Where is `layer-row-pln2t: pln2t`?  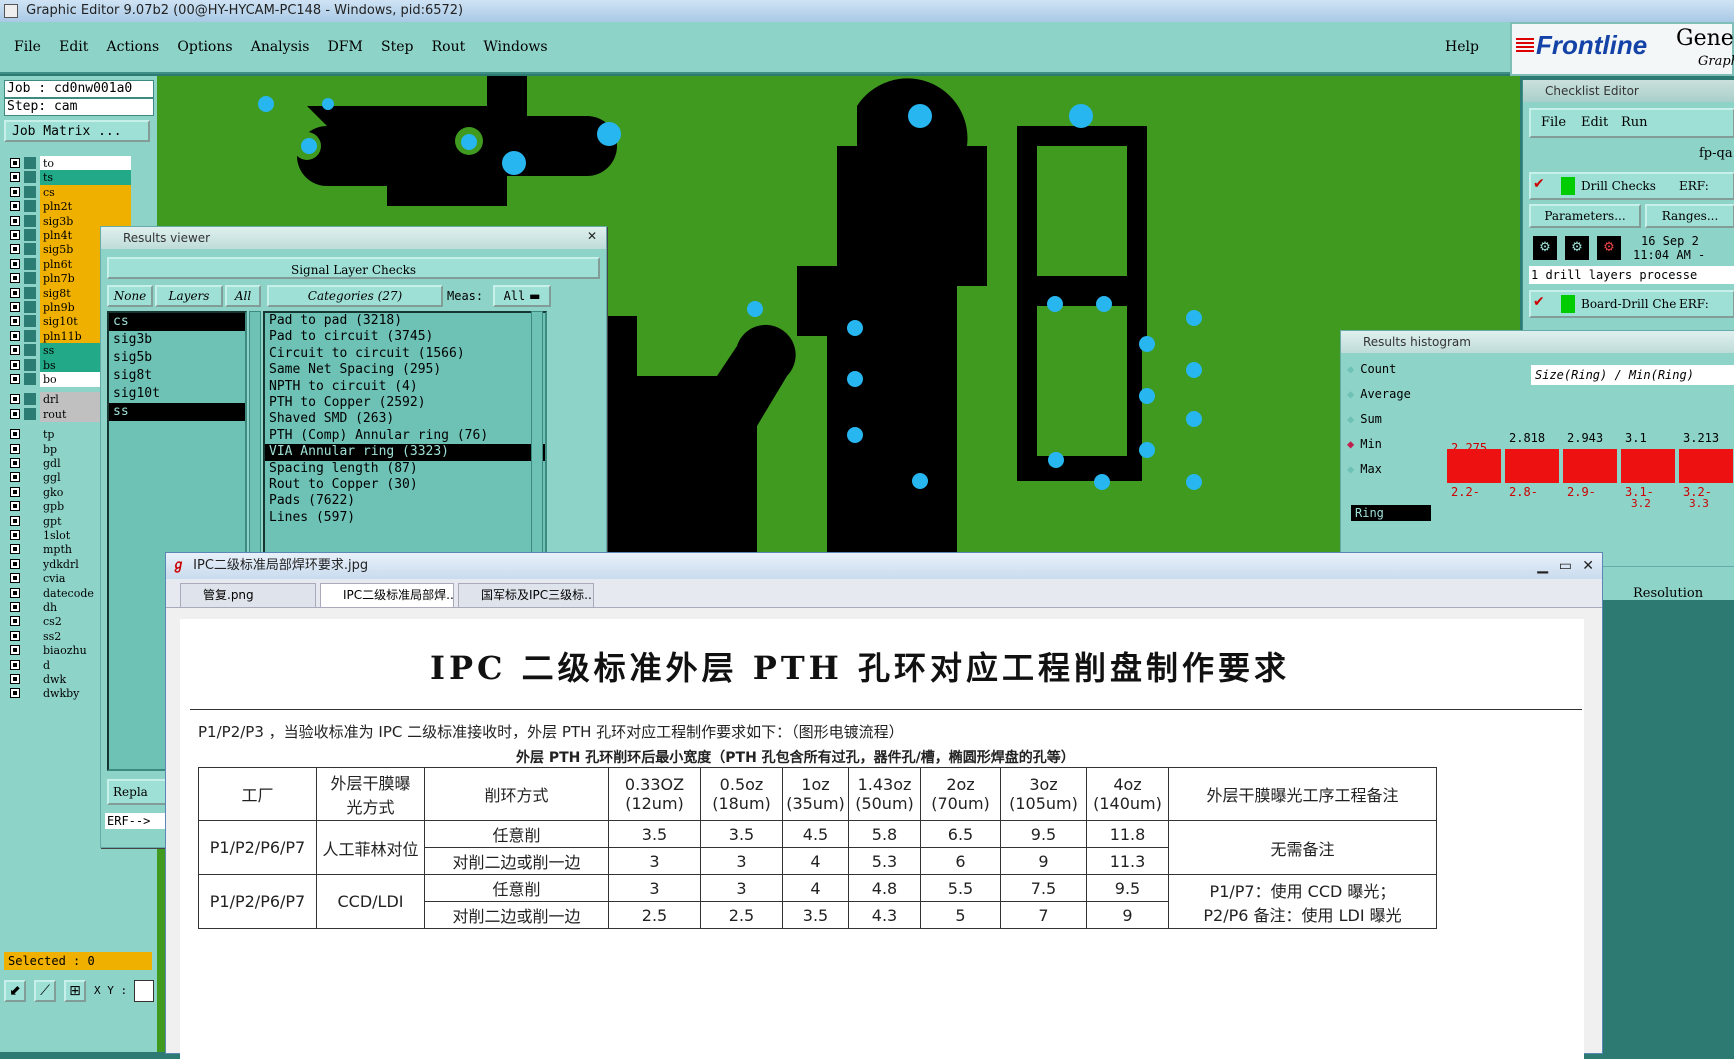 layer-row-pln2t: pln2t is located at coordinates (81, 207).